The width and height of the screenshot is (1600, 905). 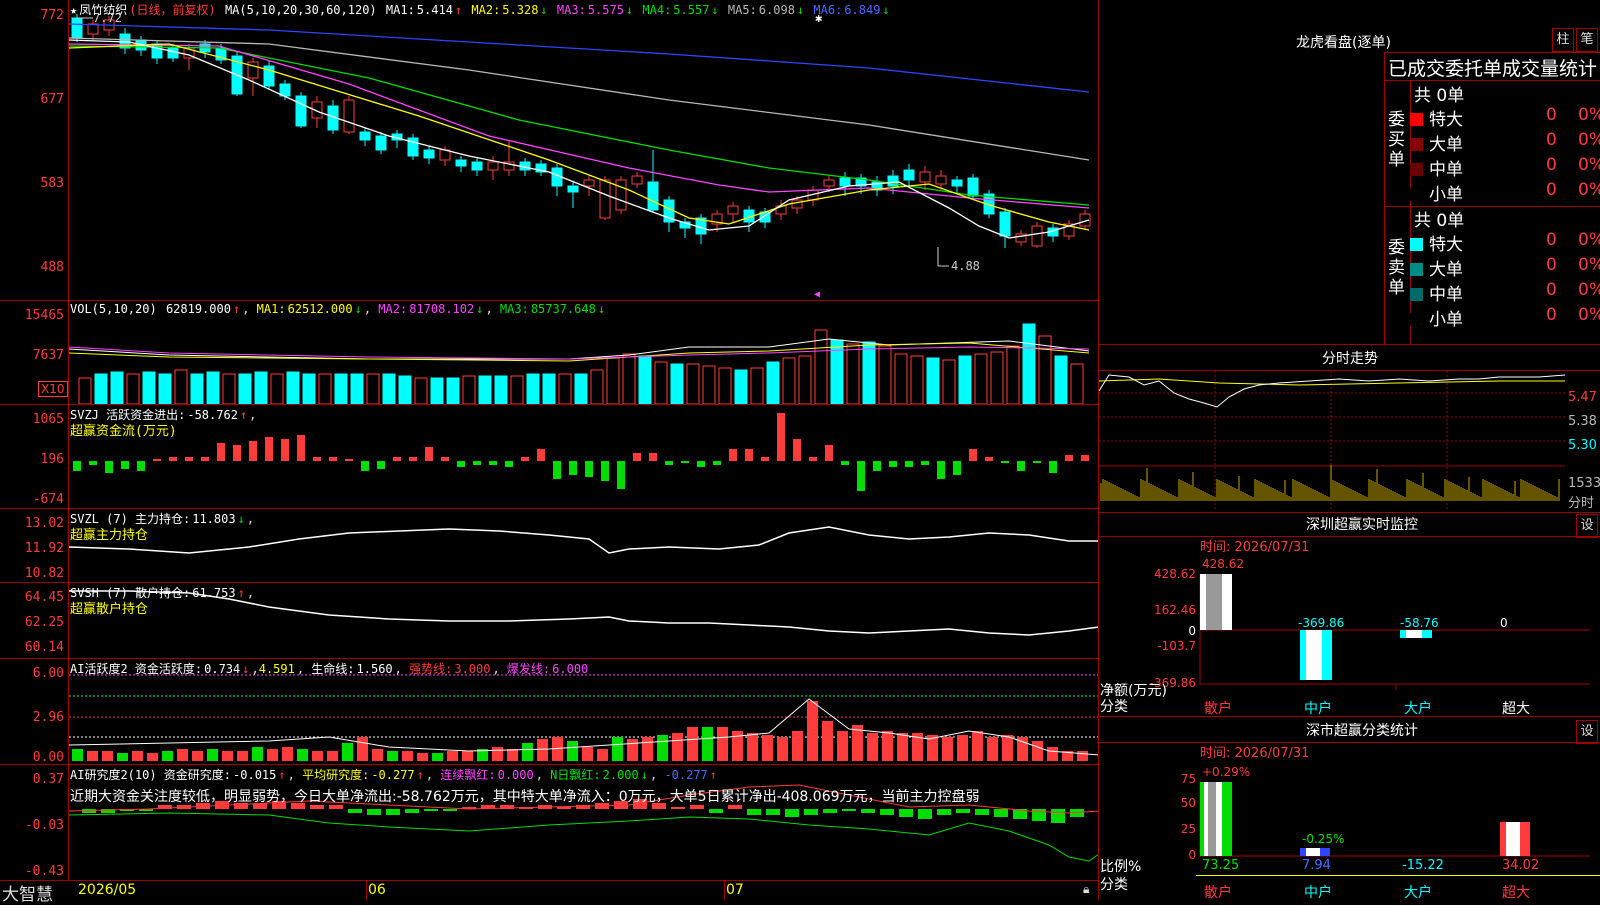 I want to click on y-tick: 583, so click(x=52, y=183).